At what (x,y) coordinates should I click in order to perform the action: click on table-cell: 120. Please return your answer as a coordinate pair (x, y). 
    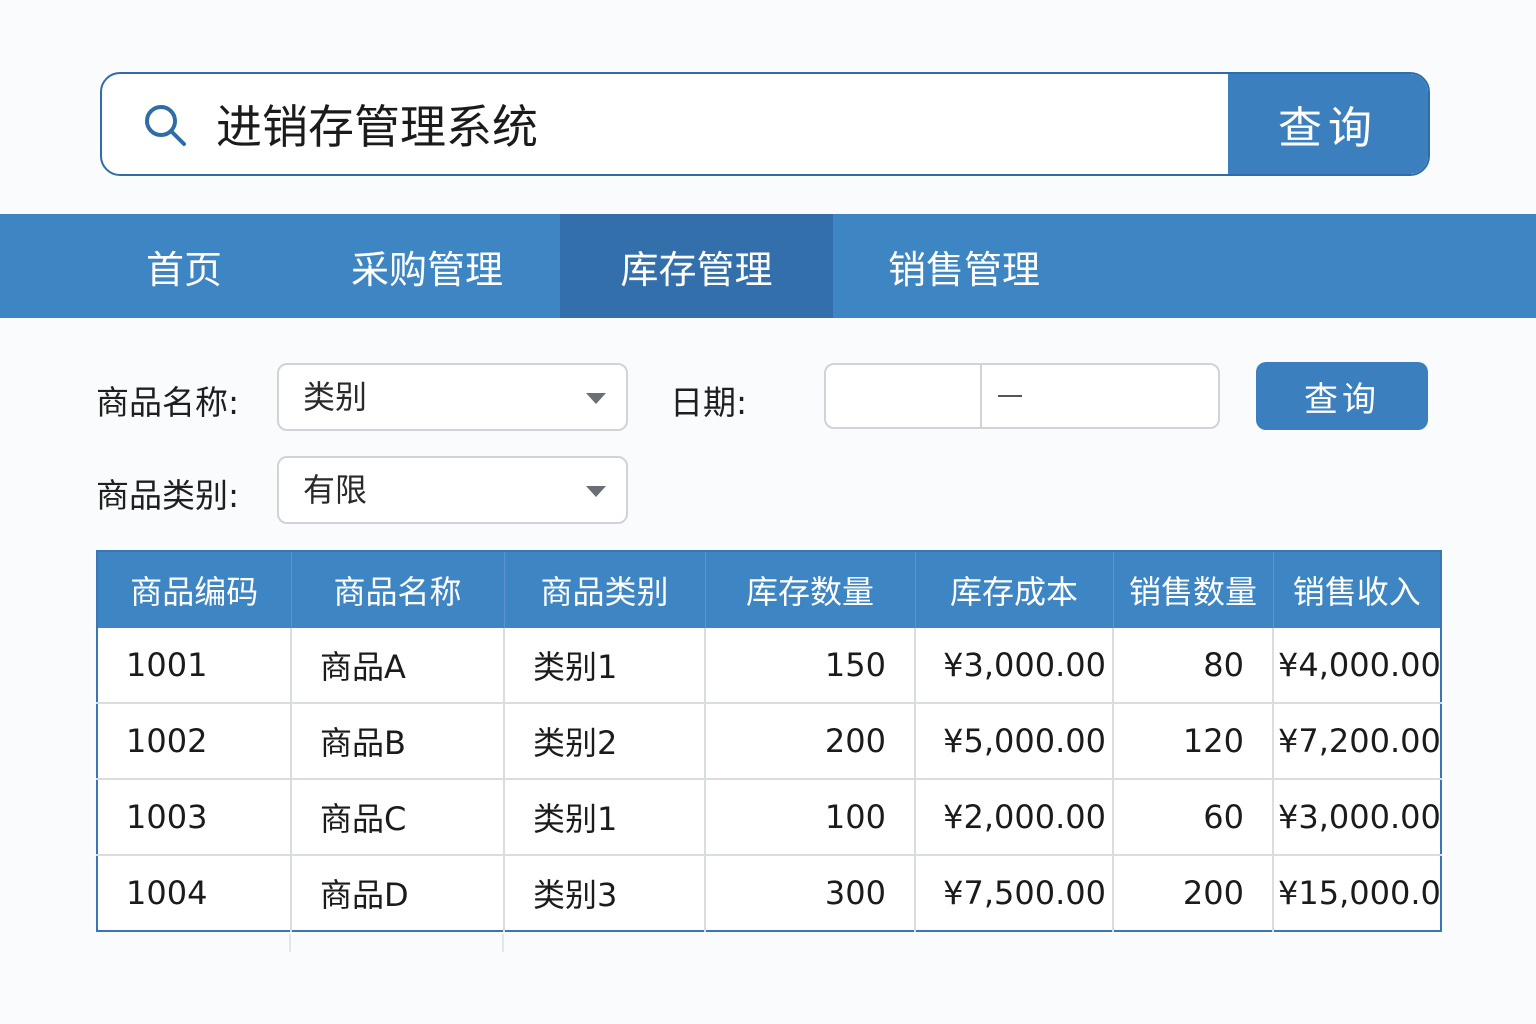
    Looking at the image, I should click on (1193, 741).